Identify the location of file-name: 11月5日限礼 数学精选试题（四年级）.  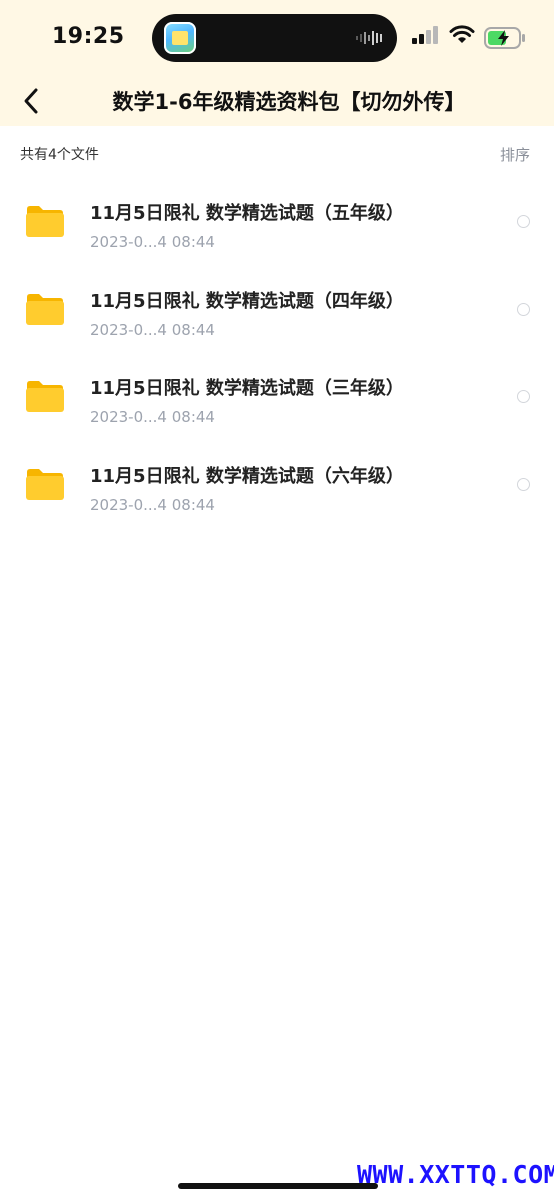
(247, 301).